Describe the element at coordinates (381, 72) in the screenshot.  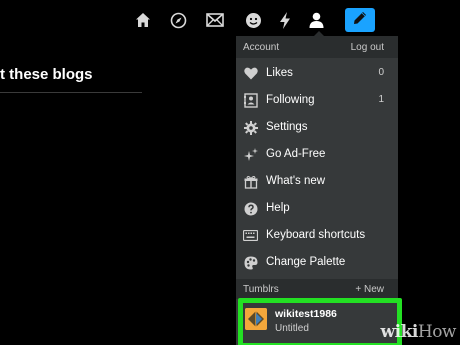
I see `likes-count: 0` at that location.